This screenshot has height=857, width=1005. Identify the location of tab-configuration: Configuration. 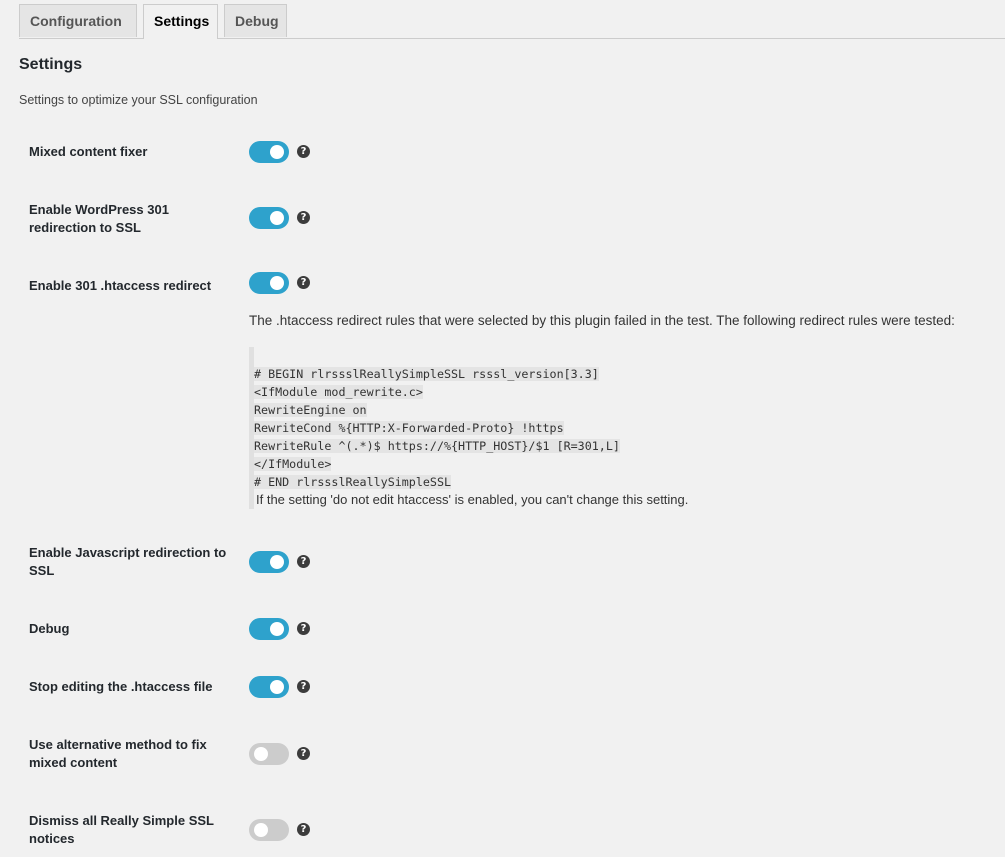
(78, 20).